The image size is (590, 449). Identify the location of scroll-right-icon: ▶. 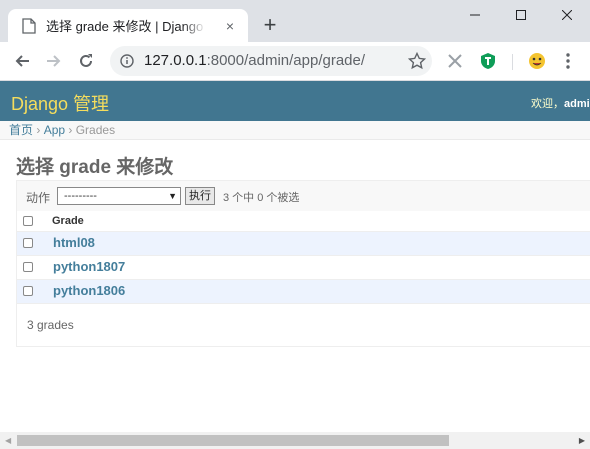
(582, 440).